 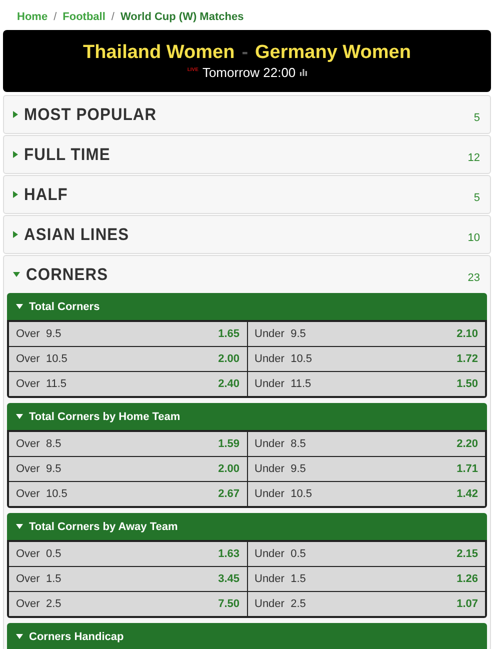 What do you see at coordinates (249, 72) in the screenshot?
I see `match-time: Tomorrow 22:00` at bounding box center [249, 72].